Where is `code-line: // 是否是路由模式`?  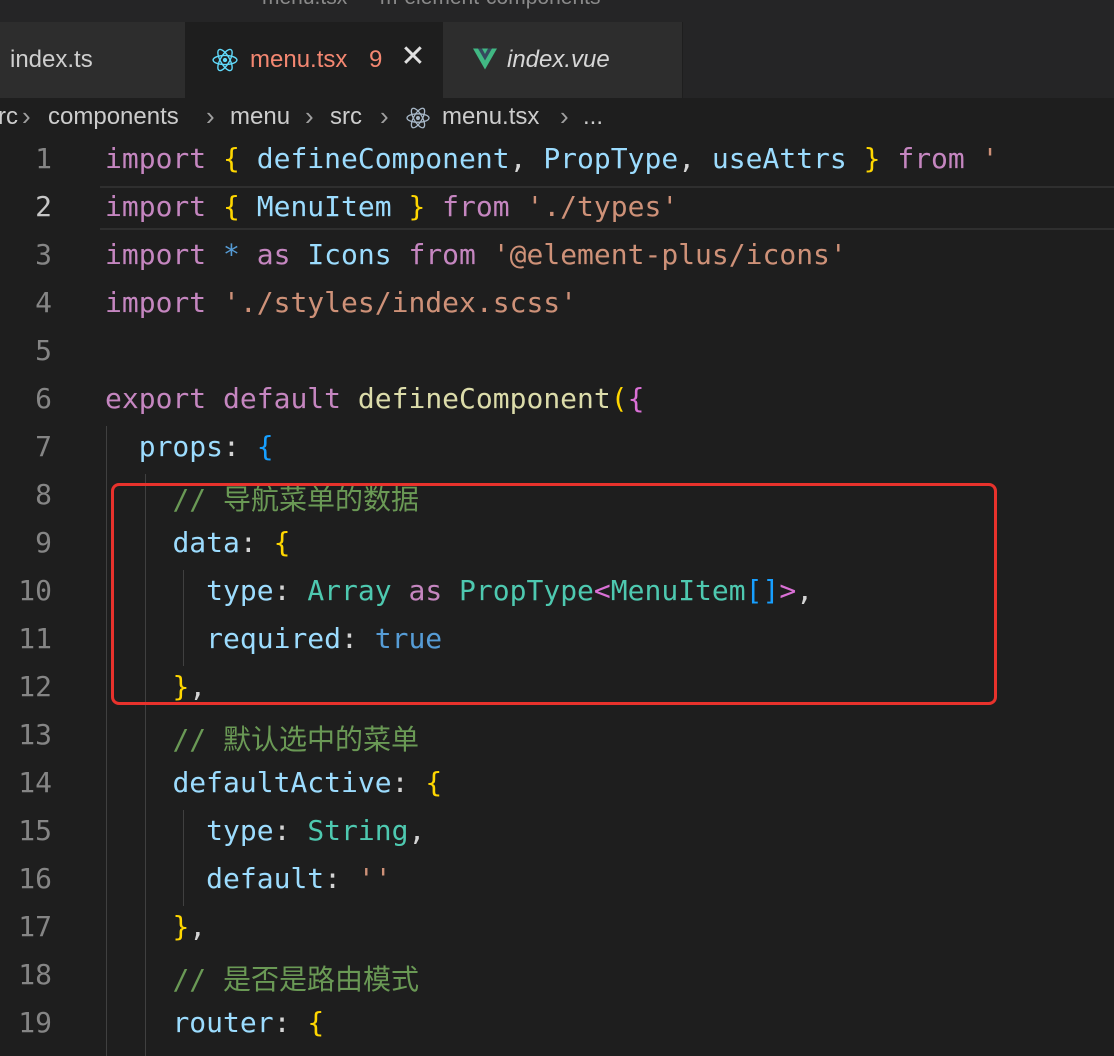 code-line: // 是否是路由模式 is located at coordinates (262, 978).